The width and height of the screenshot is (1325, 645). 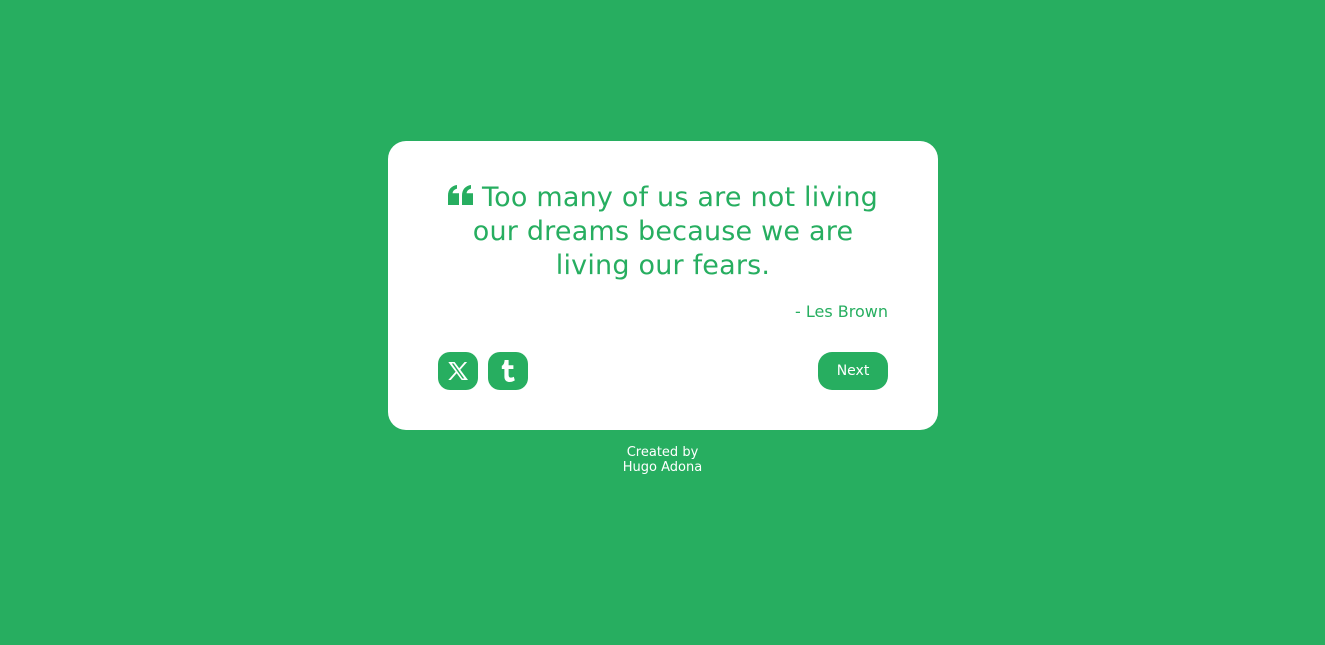 I want to click on quote-left-icon, so click(x=461, y=195).